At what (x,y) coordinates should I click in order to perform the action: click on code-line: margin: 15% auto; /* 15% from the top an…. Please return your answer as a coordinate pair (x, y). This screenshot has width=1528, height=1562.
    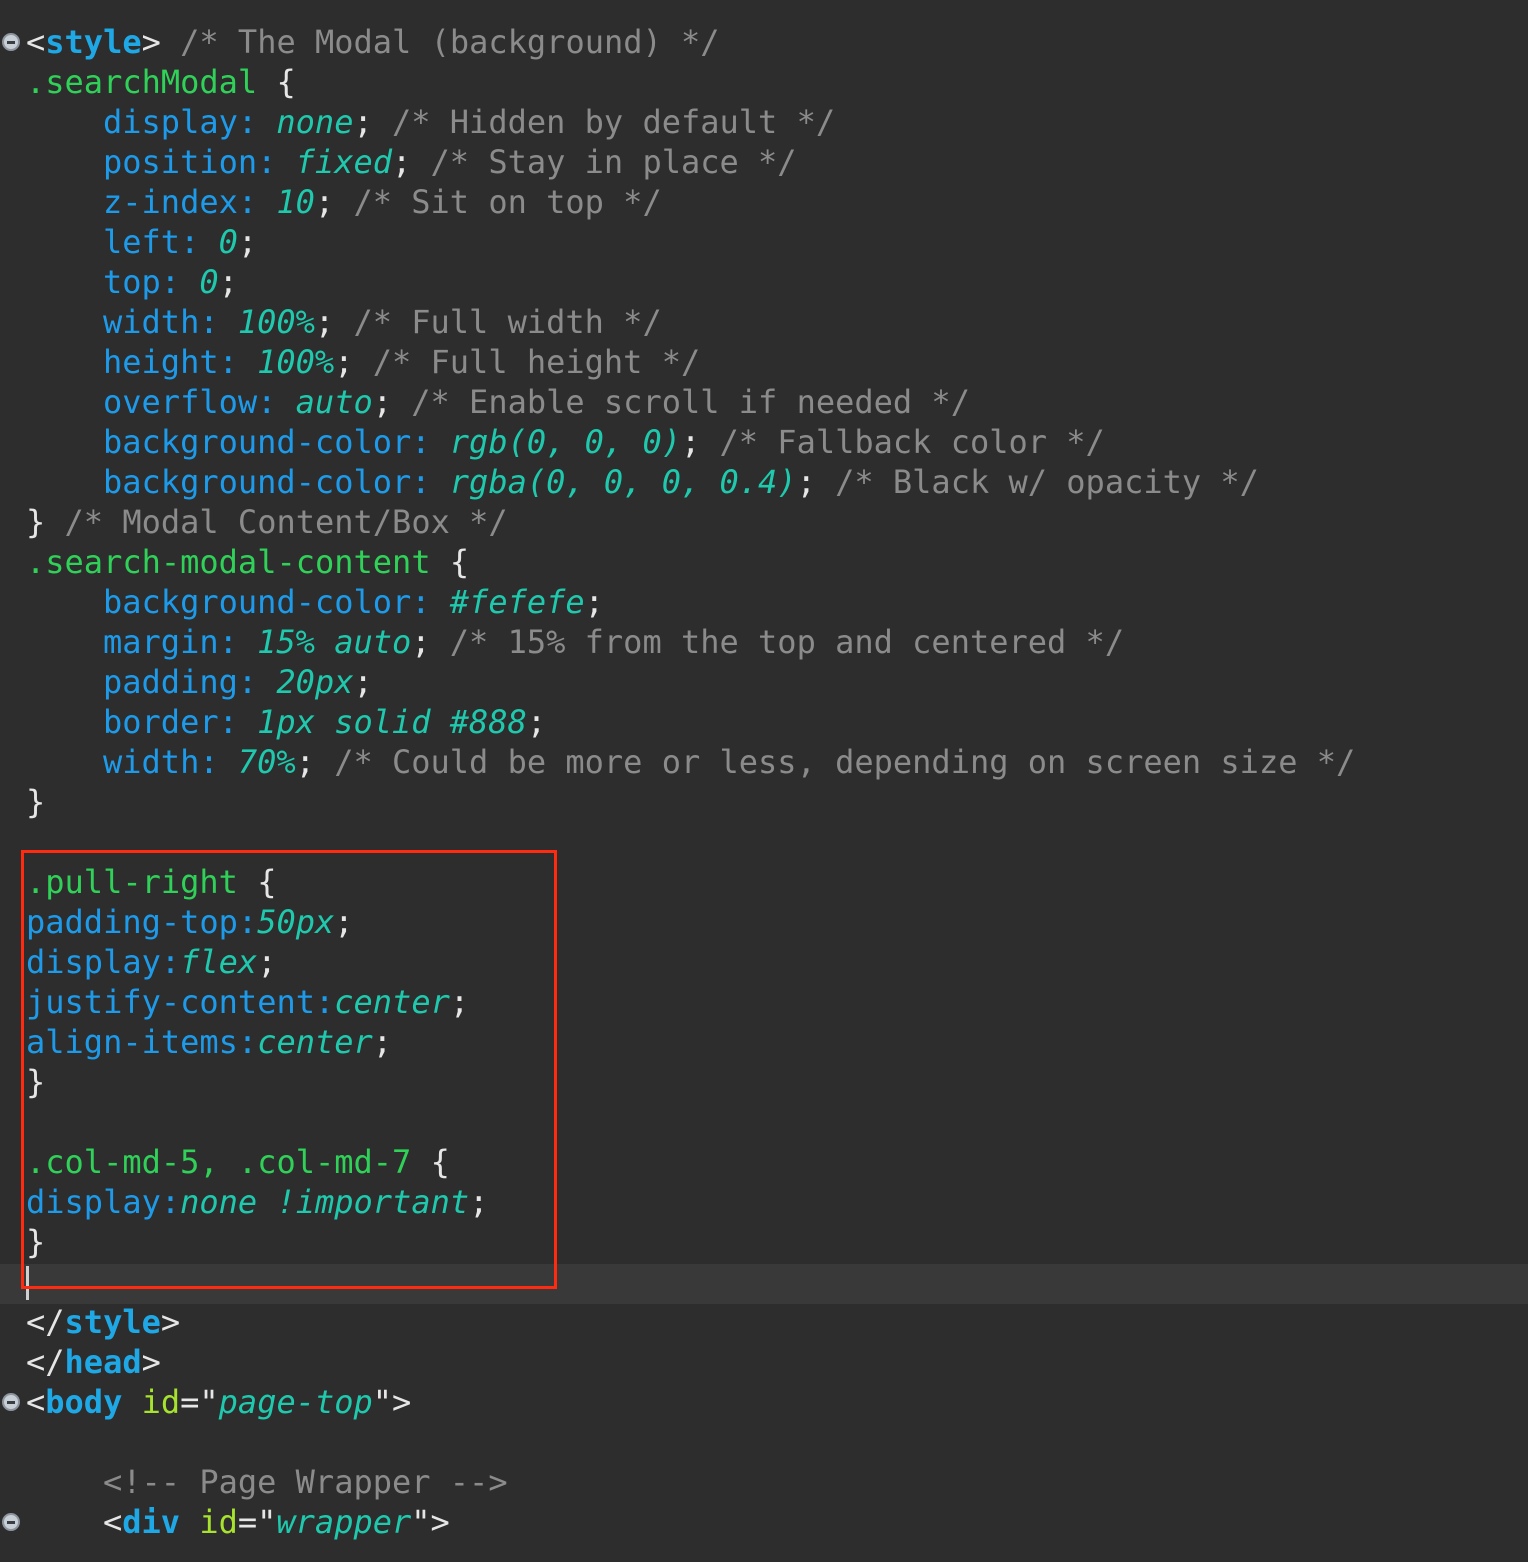
    Looking at the image, I should click on (575, 642).